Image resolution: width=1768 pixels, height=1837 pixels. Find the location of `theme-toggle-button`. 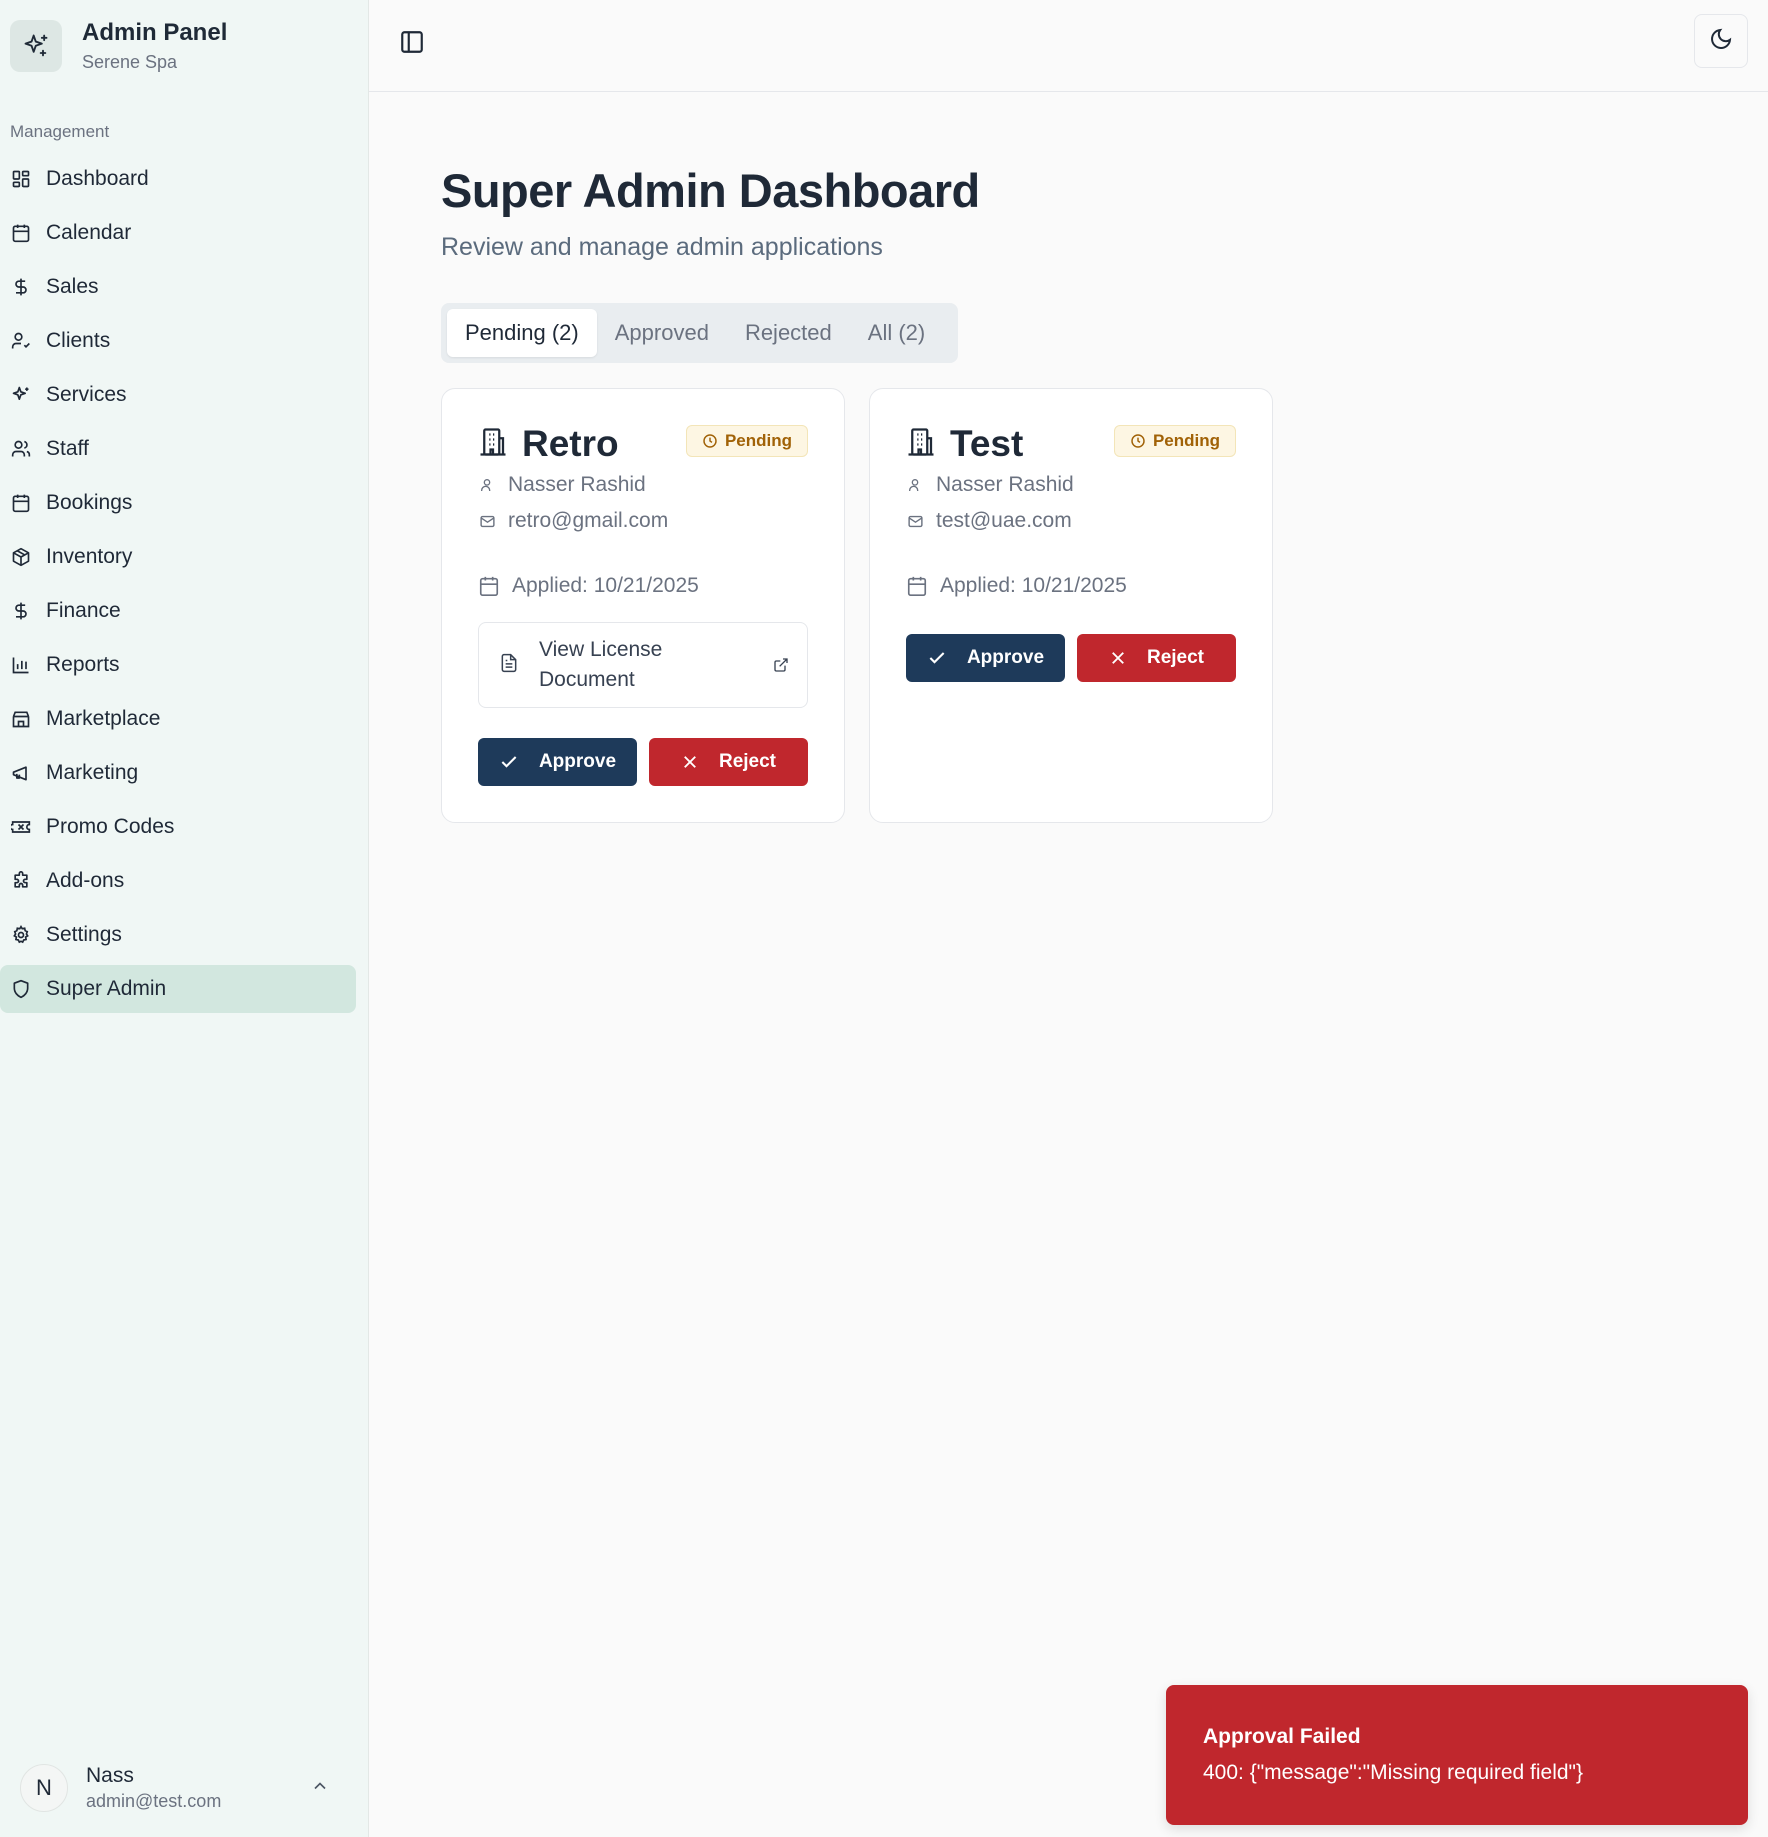

theme-toggle-button is located at coordinates (1721, 41).